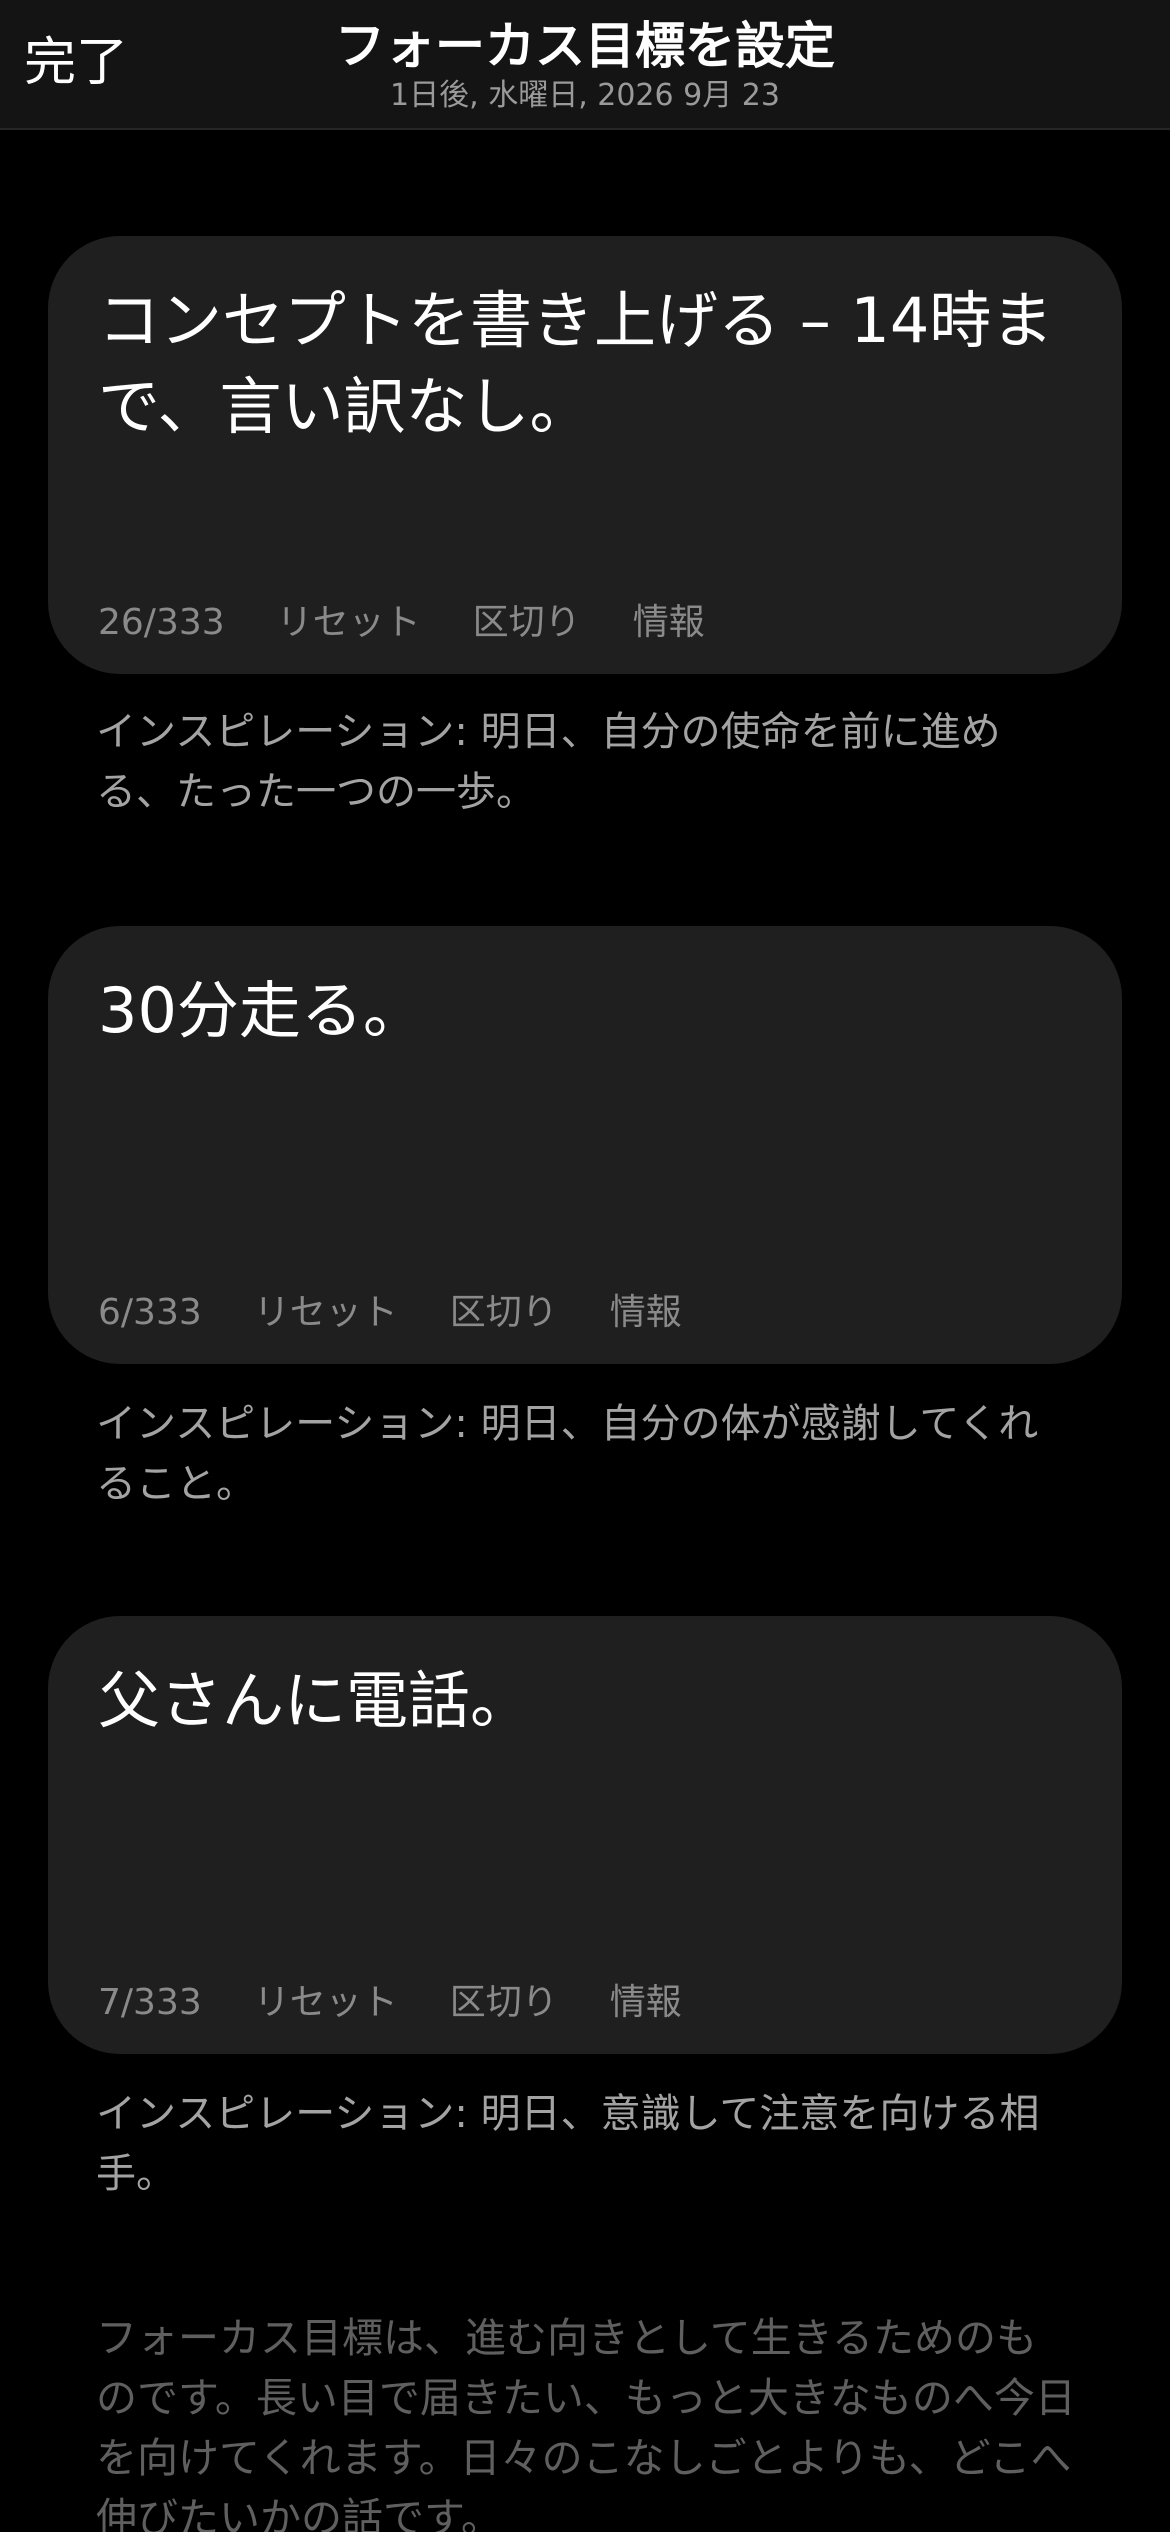  I want to click on inspiration-text-2: インスピレーション: 明日、自分の体が感謝してくれること。, so click(567, 1454).